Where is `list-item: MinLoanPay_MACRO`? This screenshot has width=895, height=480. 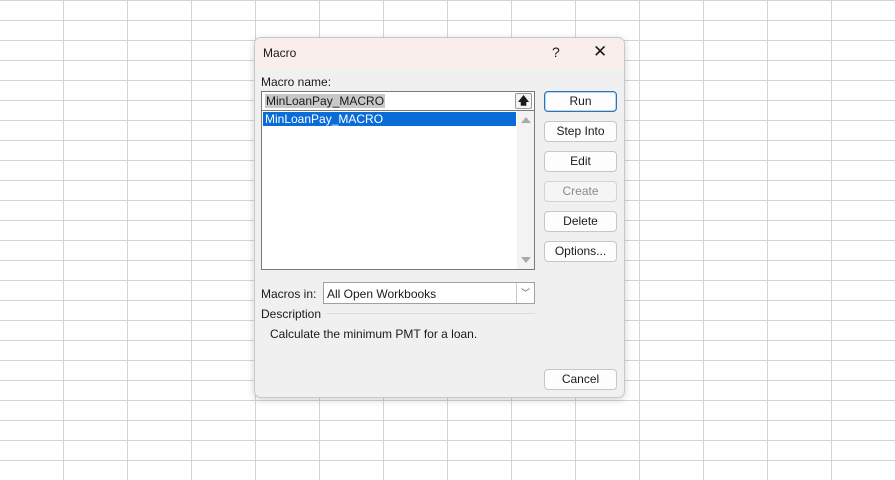
list-item: MinLoanPay_MACRO is located at coordinates (389, 119).